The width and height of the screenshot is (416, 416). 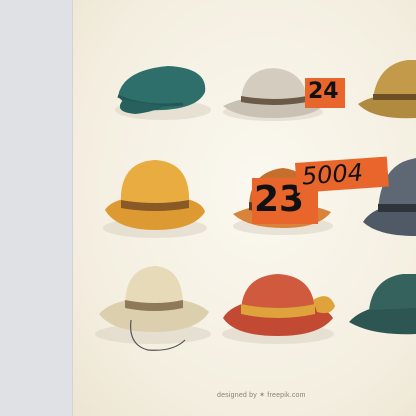 What do you see at coordinates (325, 93) in the screenshot?
I see `annotation-tag-24: 24` at bounding box center [325, 93].